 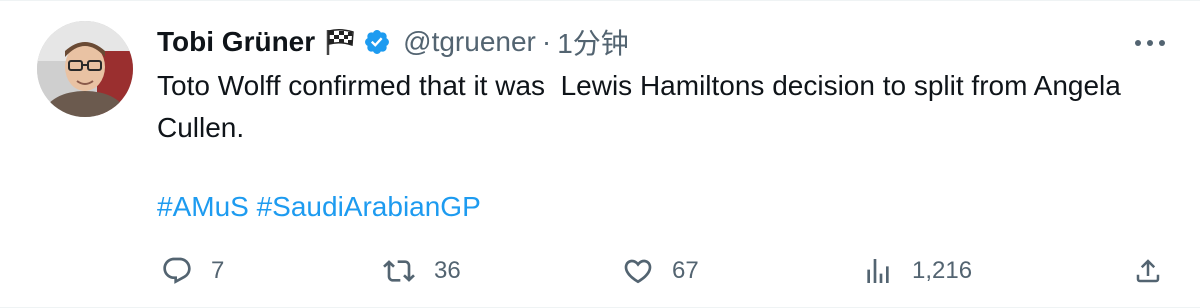 I want to click on hashtag-line: #AMuS #SaudiArabianGP, so click(x=319, y=207).